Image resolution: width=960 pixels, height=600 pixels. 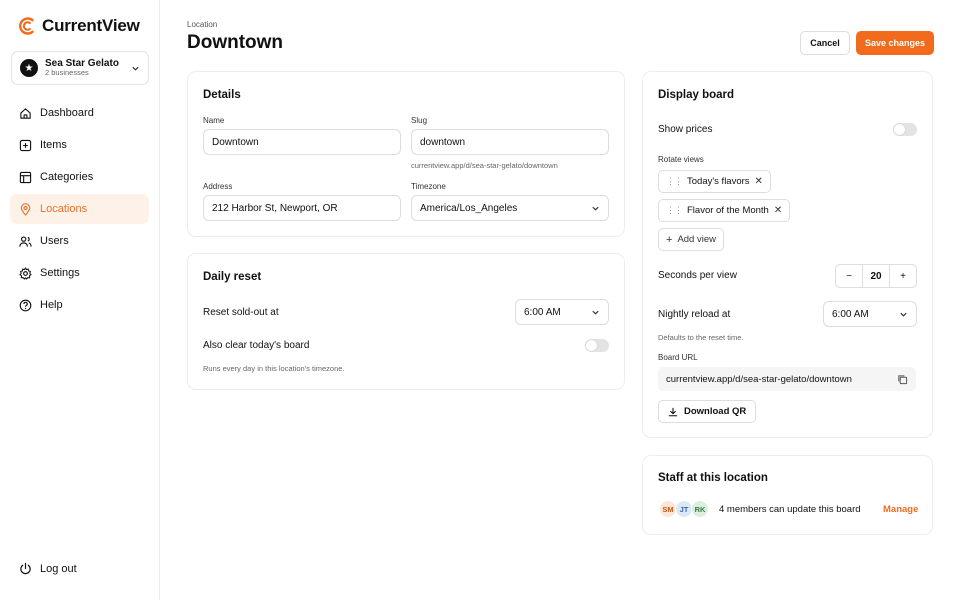 I want to click on name-value: Downtown, so click(x=235, y=142).